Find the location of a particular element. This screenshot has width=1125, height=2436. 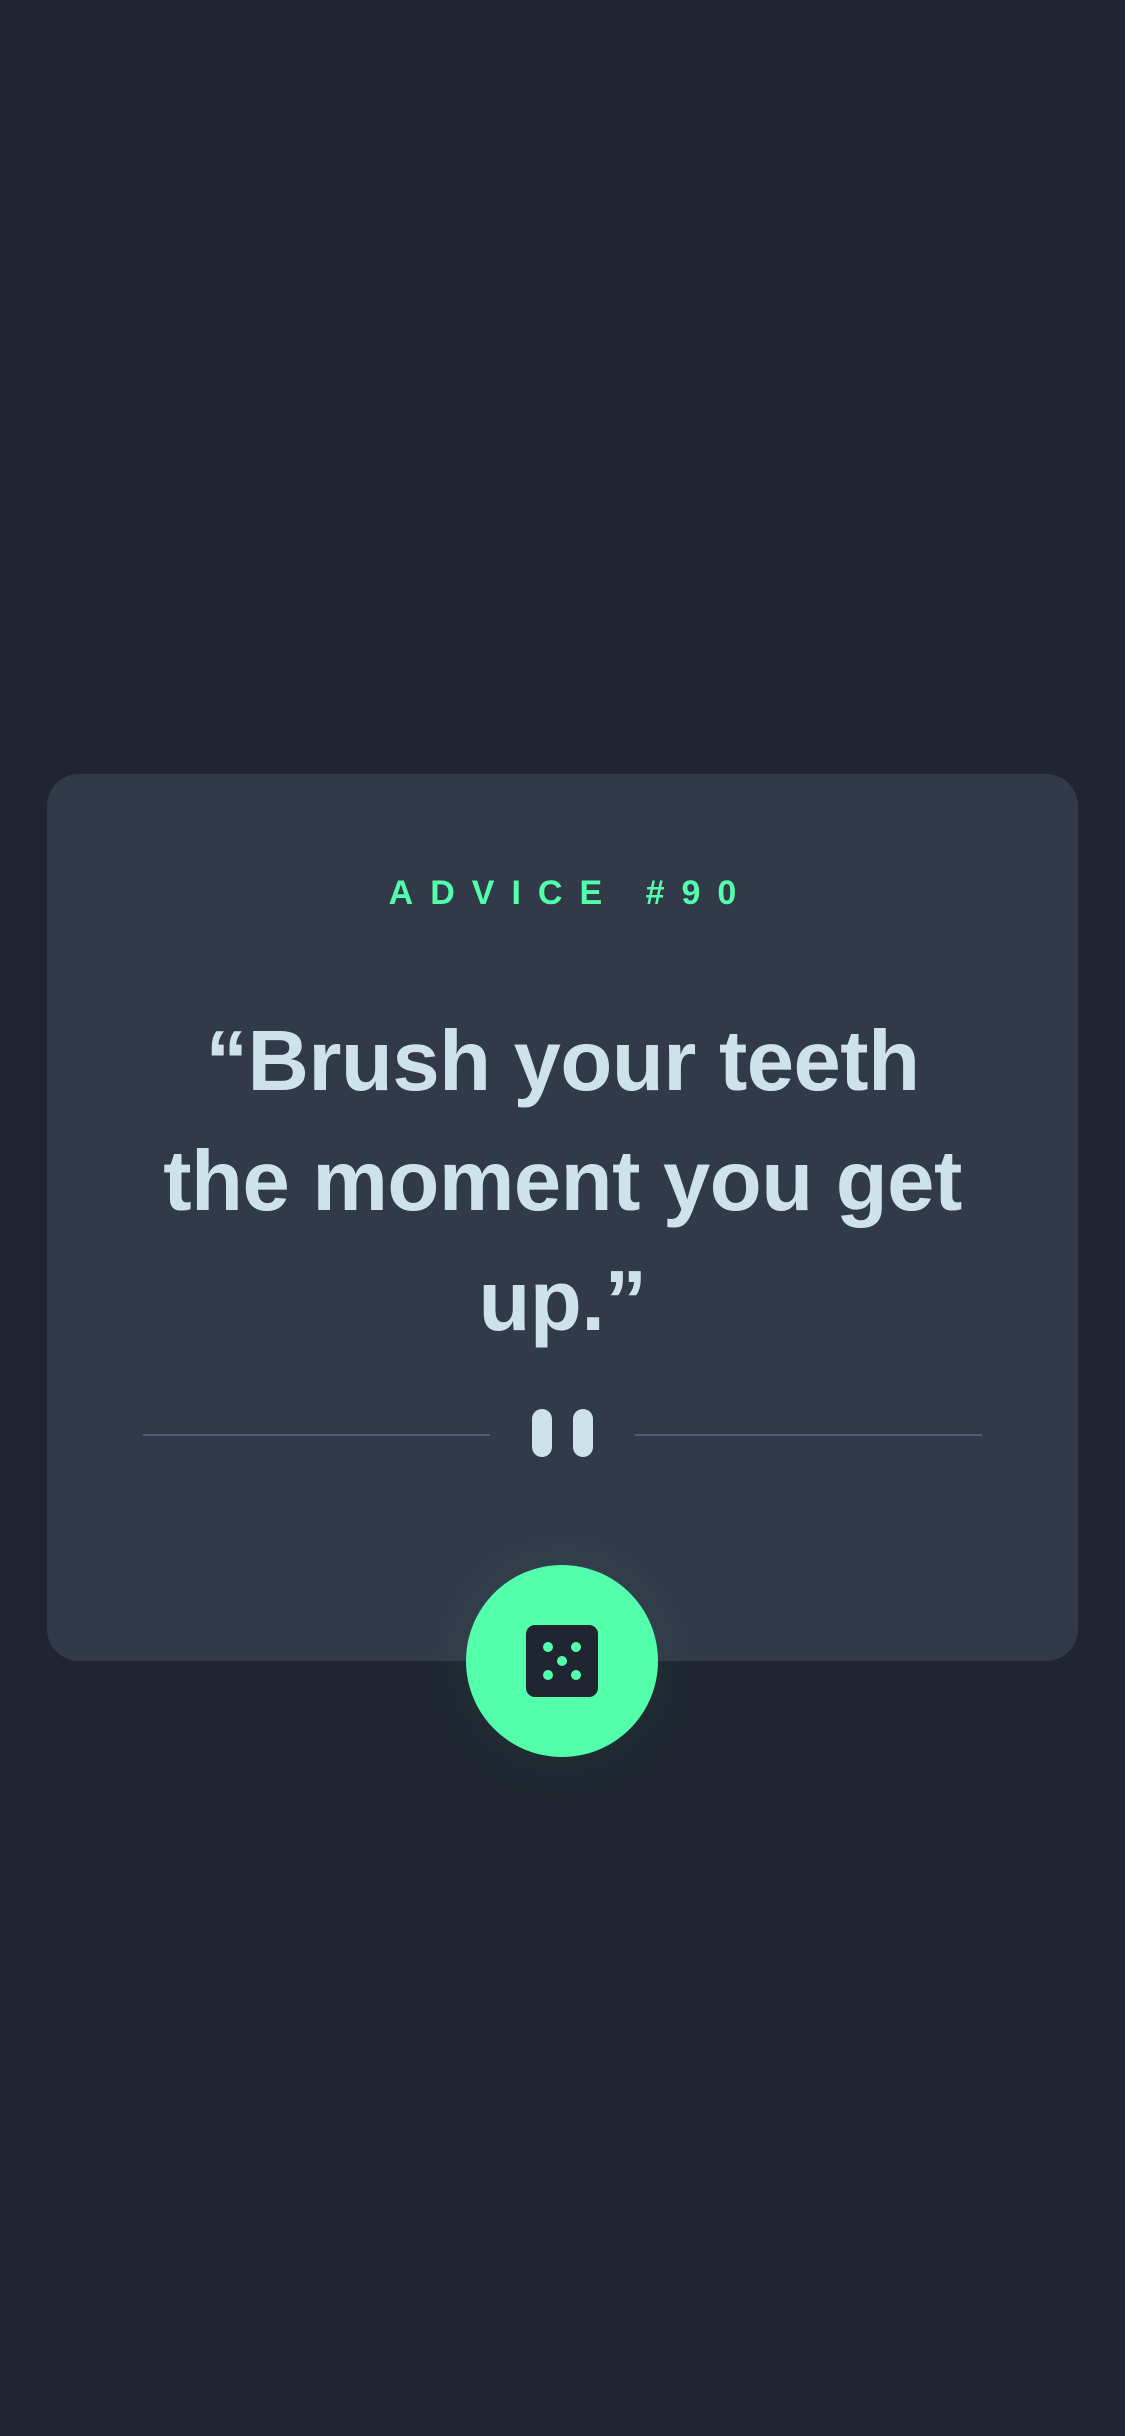

pause-bar-right is located at coordinates (583, 1433).